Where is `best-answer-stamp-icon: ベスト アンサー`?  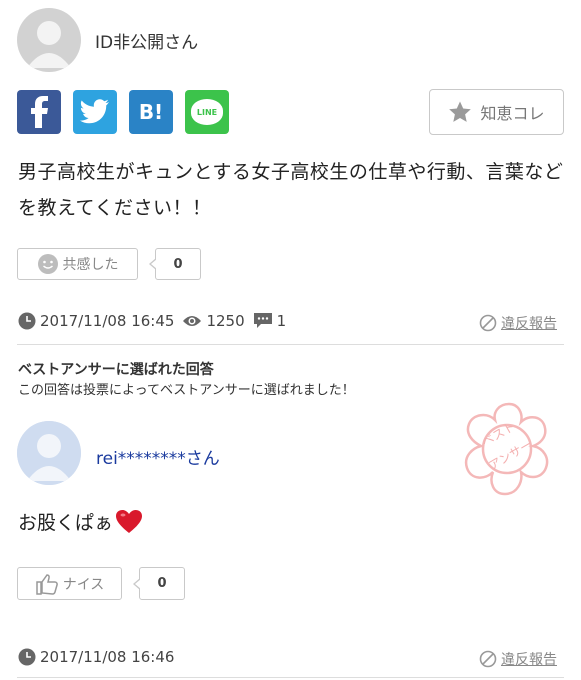 best-answer-stamp-icon: ベスト アンサー is located at coordinates (509, 449).